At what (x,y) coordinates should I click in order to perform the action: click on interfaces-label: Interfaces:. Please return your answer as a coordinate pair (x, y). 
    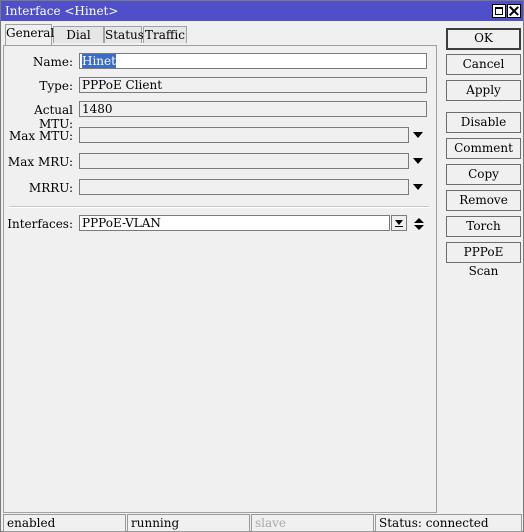
    Looking at the image, I should click on (40, 224).